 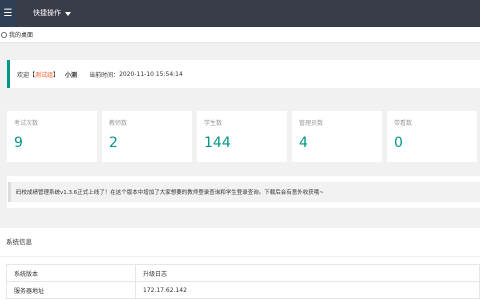 I want to click on top-navbar: ☰ 快捷操作, so click(x=240, y=13).